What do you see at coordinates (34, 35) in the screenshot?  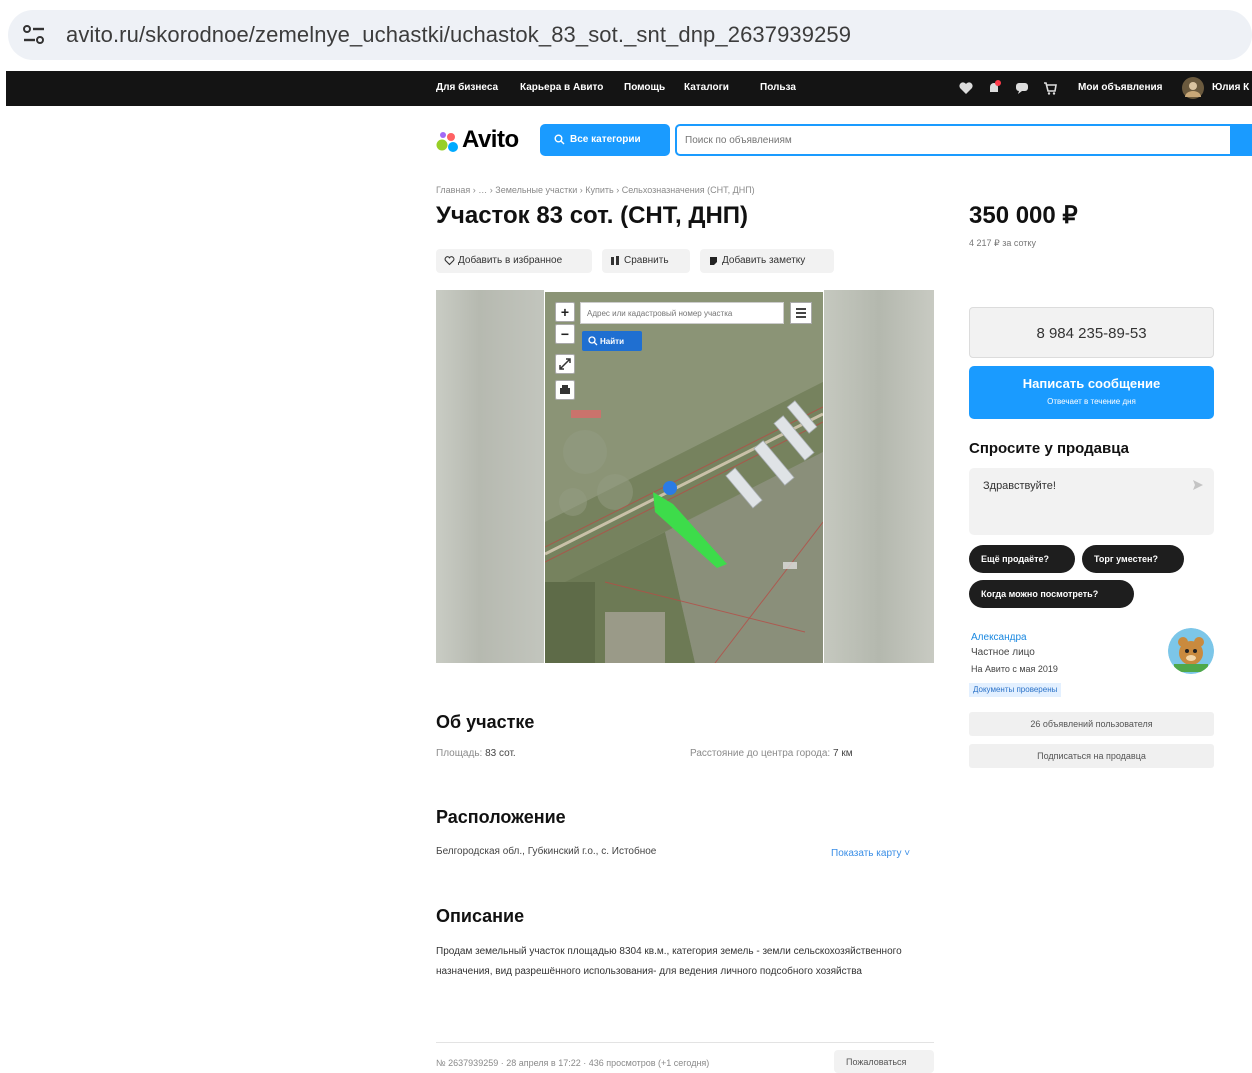 I see `tune-icon` at bounding box center [34, 35].